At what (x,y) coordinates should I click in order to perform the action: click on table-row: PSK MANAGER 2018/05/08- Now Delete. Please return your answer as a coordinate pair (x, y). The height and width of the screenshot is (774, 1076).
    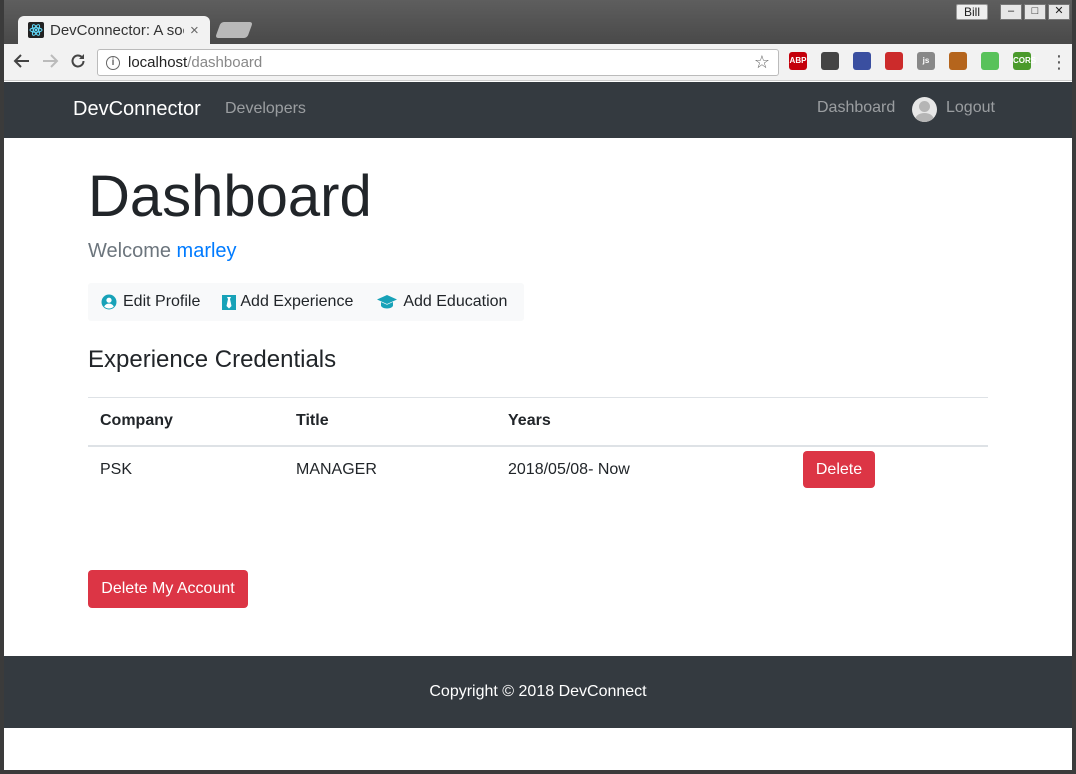
    Looking at the image, I should click on (538, 471).